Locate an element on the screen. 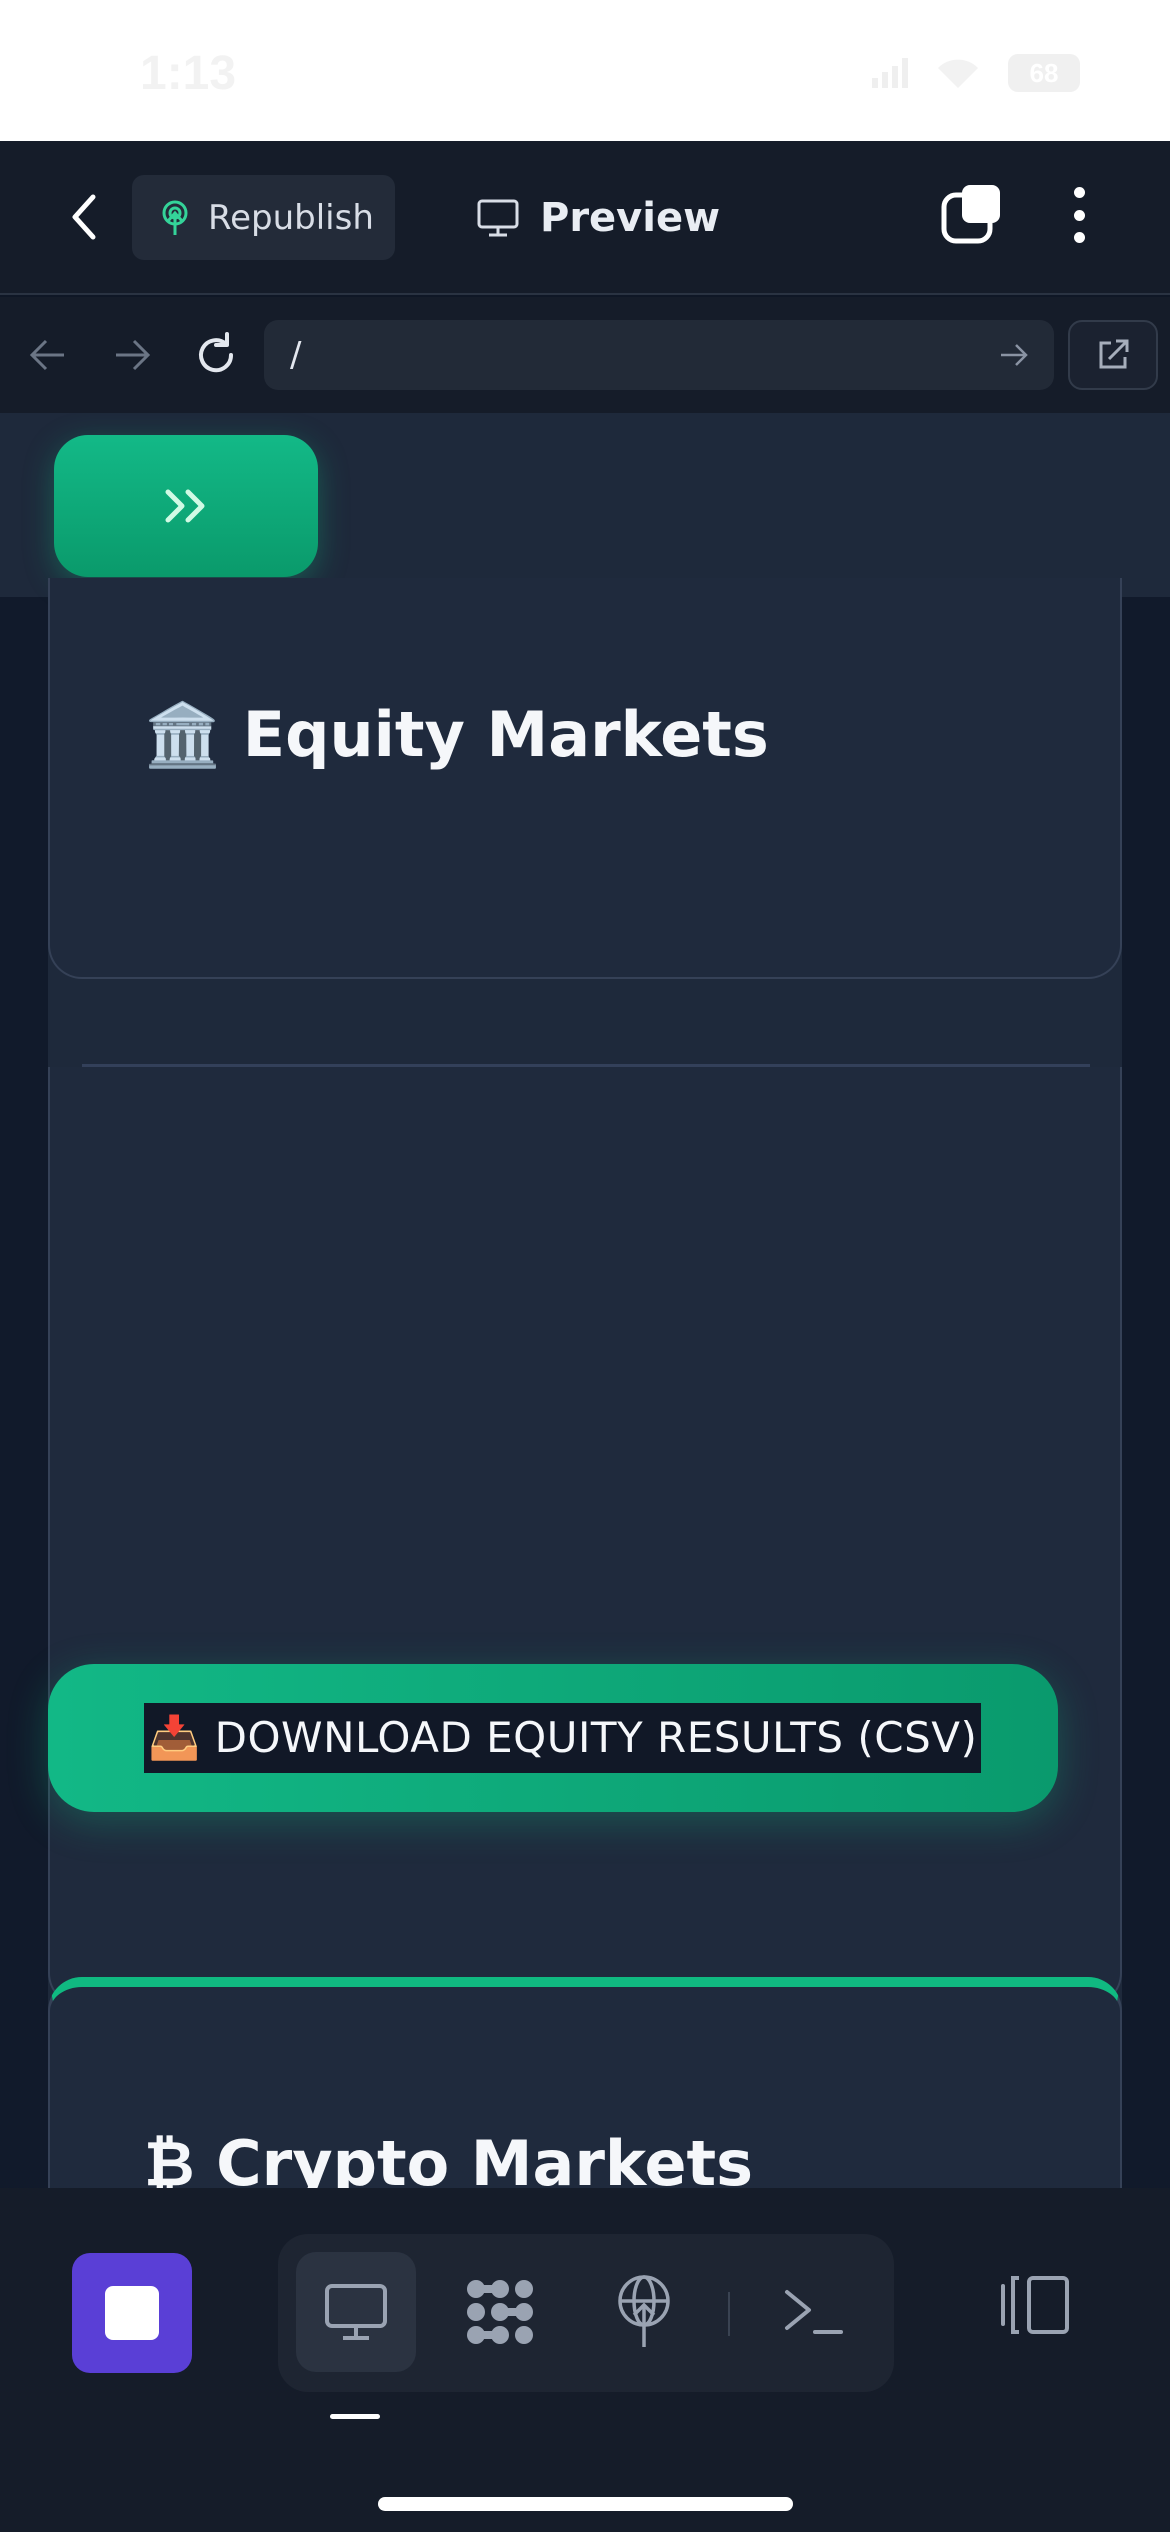 The width and height of the screenshot is (1170, 2532). go-icon is located at coordinates (1014, 355).